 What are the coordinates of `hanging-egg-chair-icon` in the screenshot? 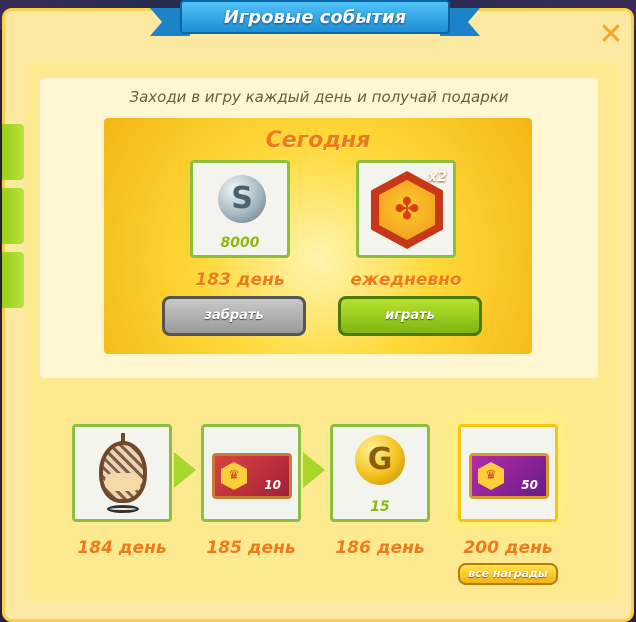 It's located at (123, 474).